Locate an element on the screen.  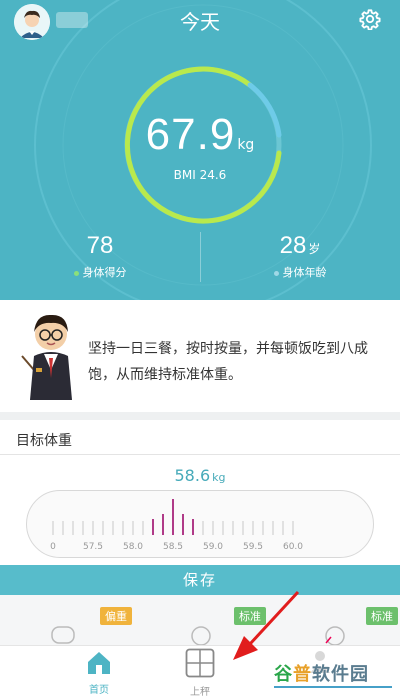
ruler-label: 0 is located at coordinates (53, 547).